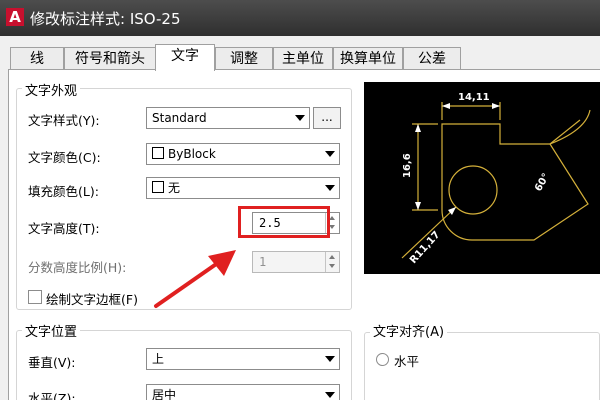  I want to click on preview-part-outline, so click(515, 182).